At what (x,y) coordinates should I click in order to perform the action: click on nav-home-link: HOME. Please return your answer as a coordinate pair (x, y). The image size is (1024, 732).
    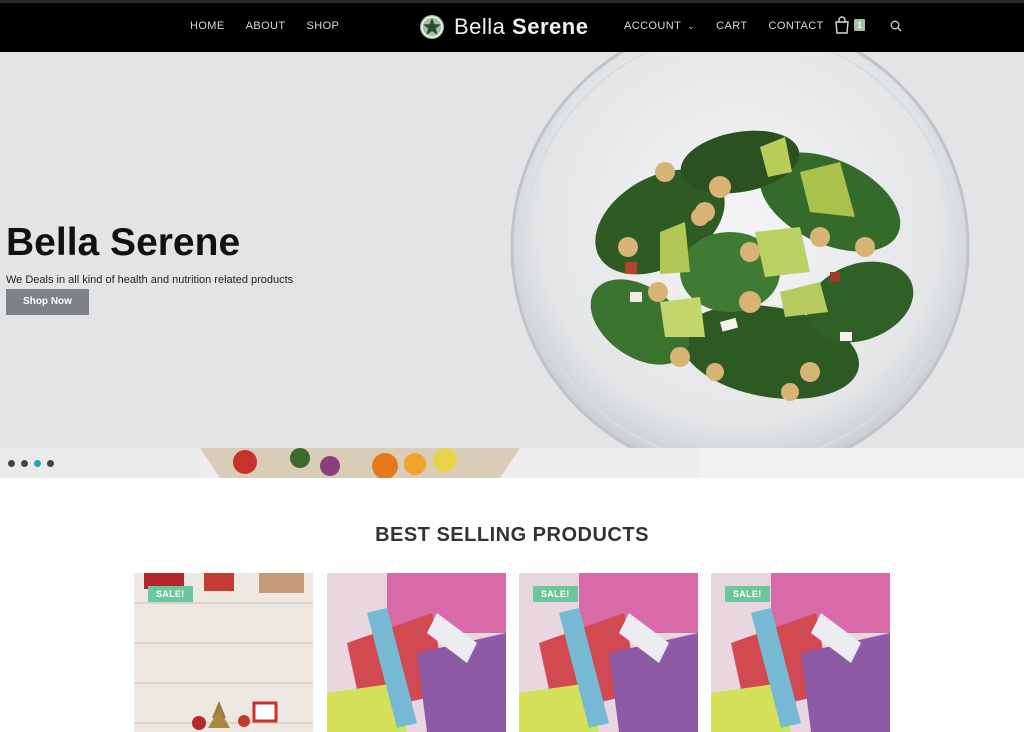
    Looking at the image, I should click on (207, 26).